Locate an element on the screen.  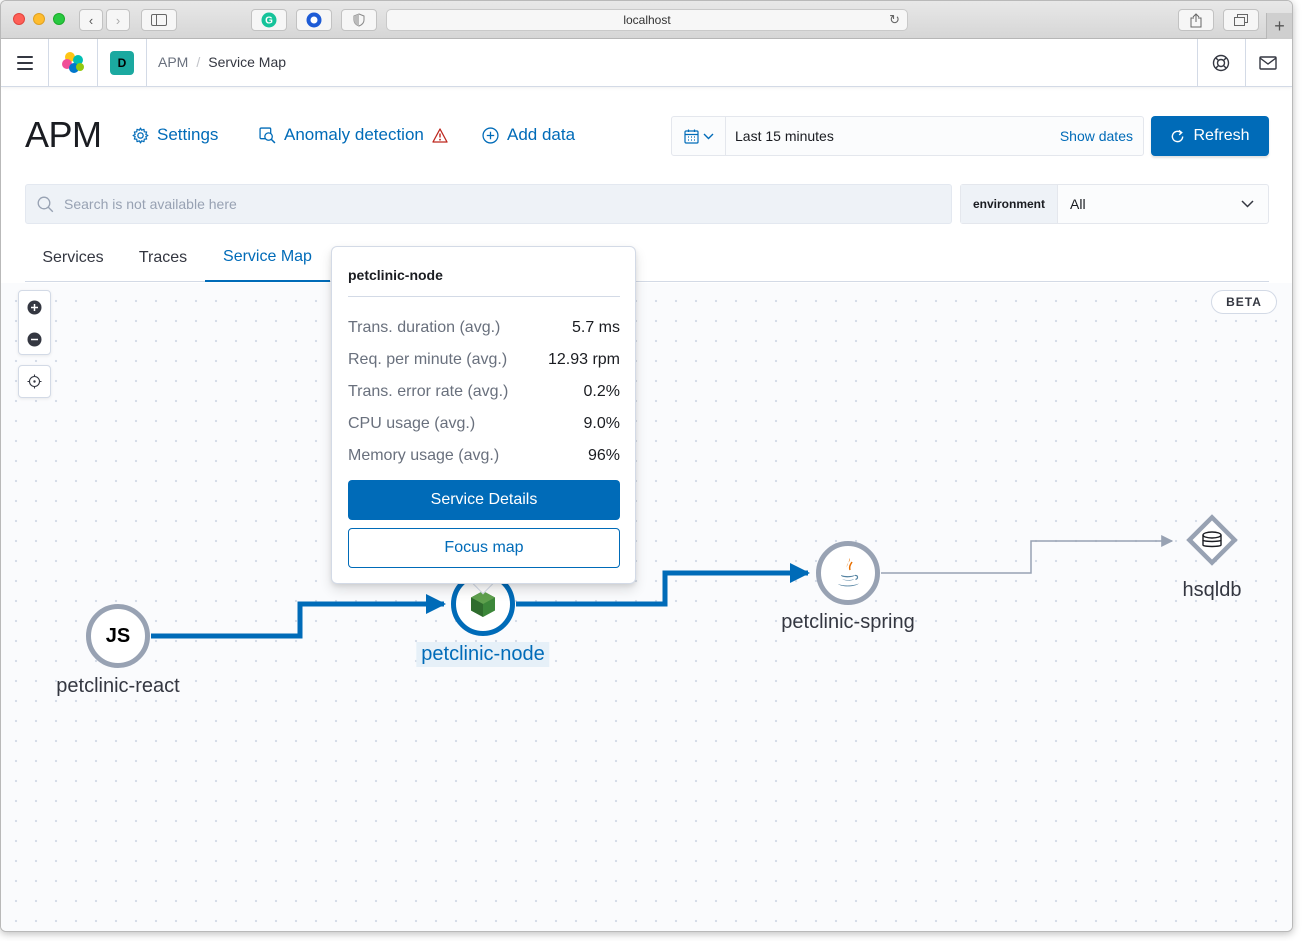
privacy-button is located at coordinates (359, 20).